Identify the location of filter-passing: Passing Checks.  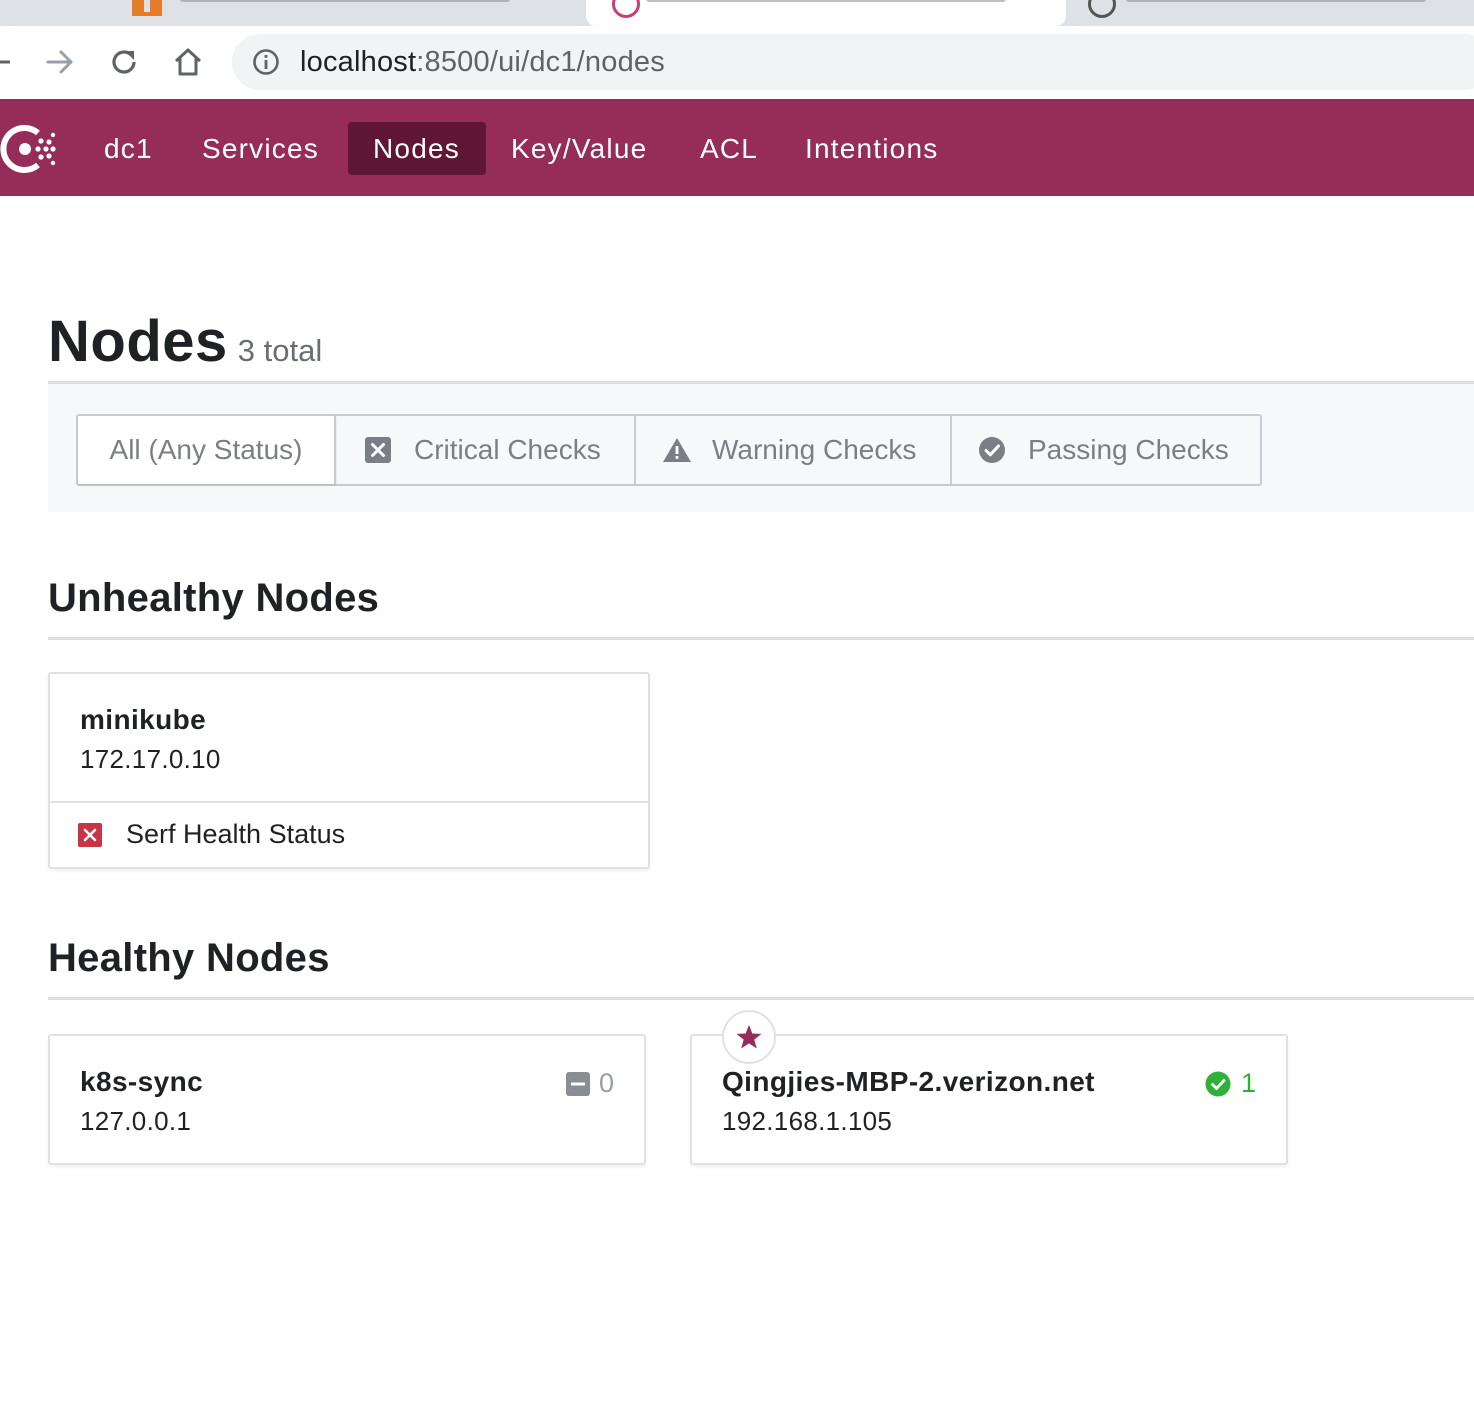
(1106, 450).